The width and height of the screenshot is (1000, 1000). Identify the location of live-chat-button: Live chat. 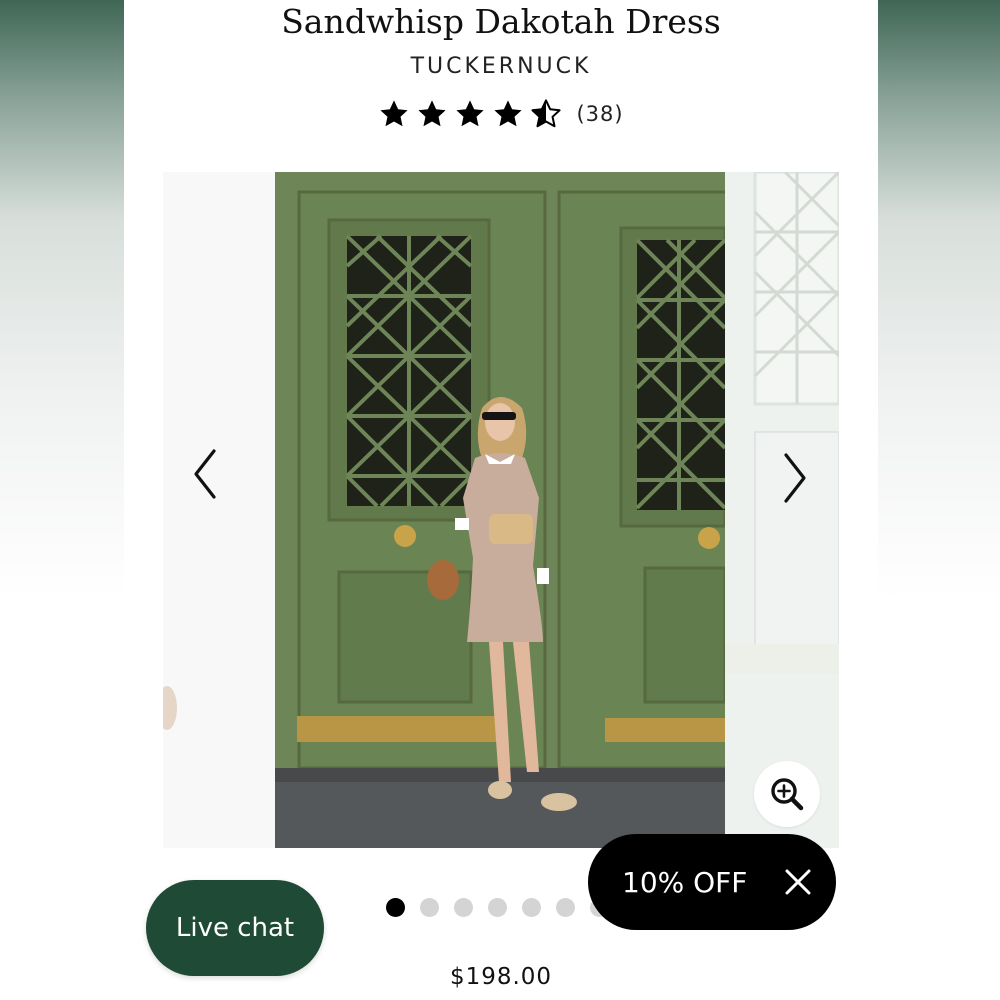
(235, 928).